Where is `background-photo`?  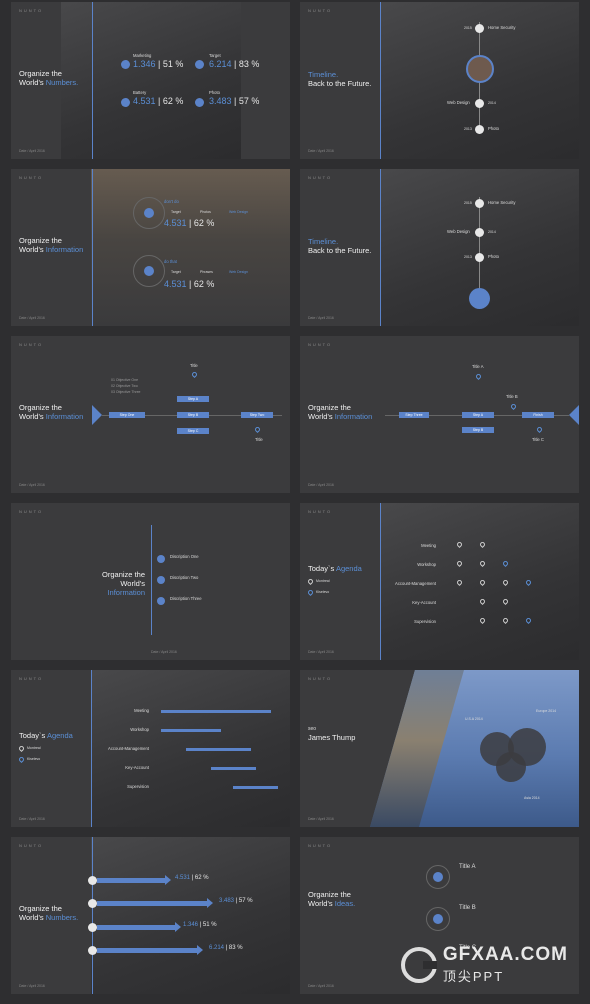
background-photo is located at coordinates (190, 915).